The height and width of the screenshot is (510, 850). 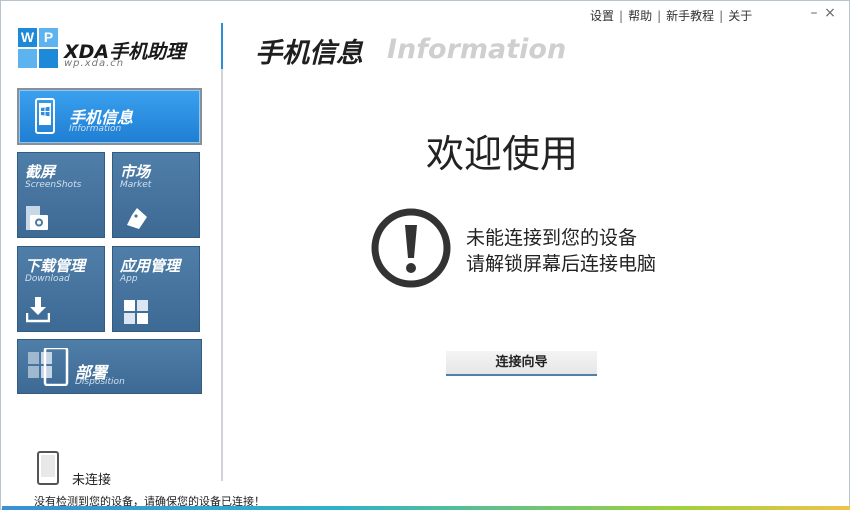 I want to click on logo-mark-icon: W P, so click(x=38, y=48).